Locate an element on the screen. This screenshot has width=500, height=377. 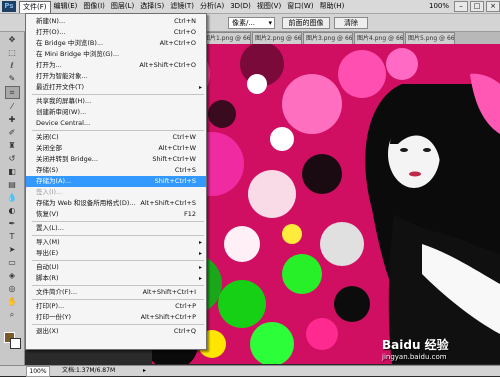
menu-item-close: 关闭(C) Ctrl+W is located at coordinates (116, 137).